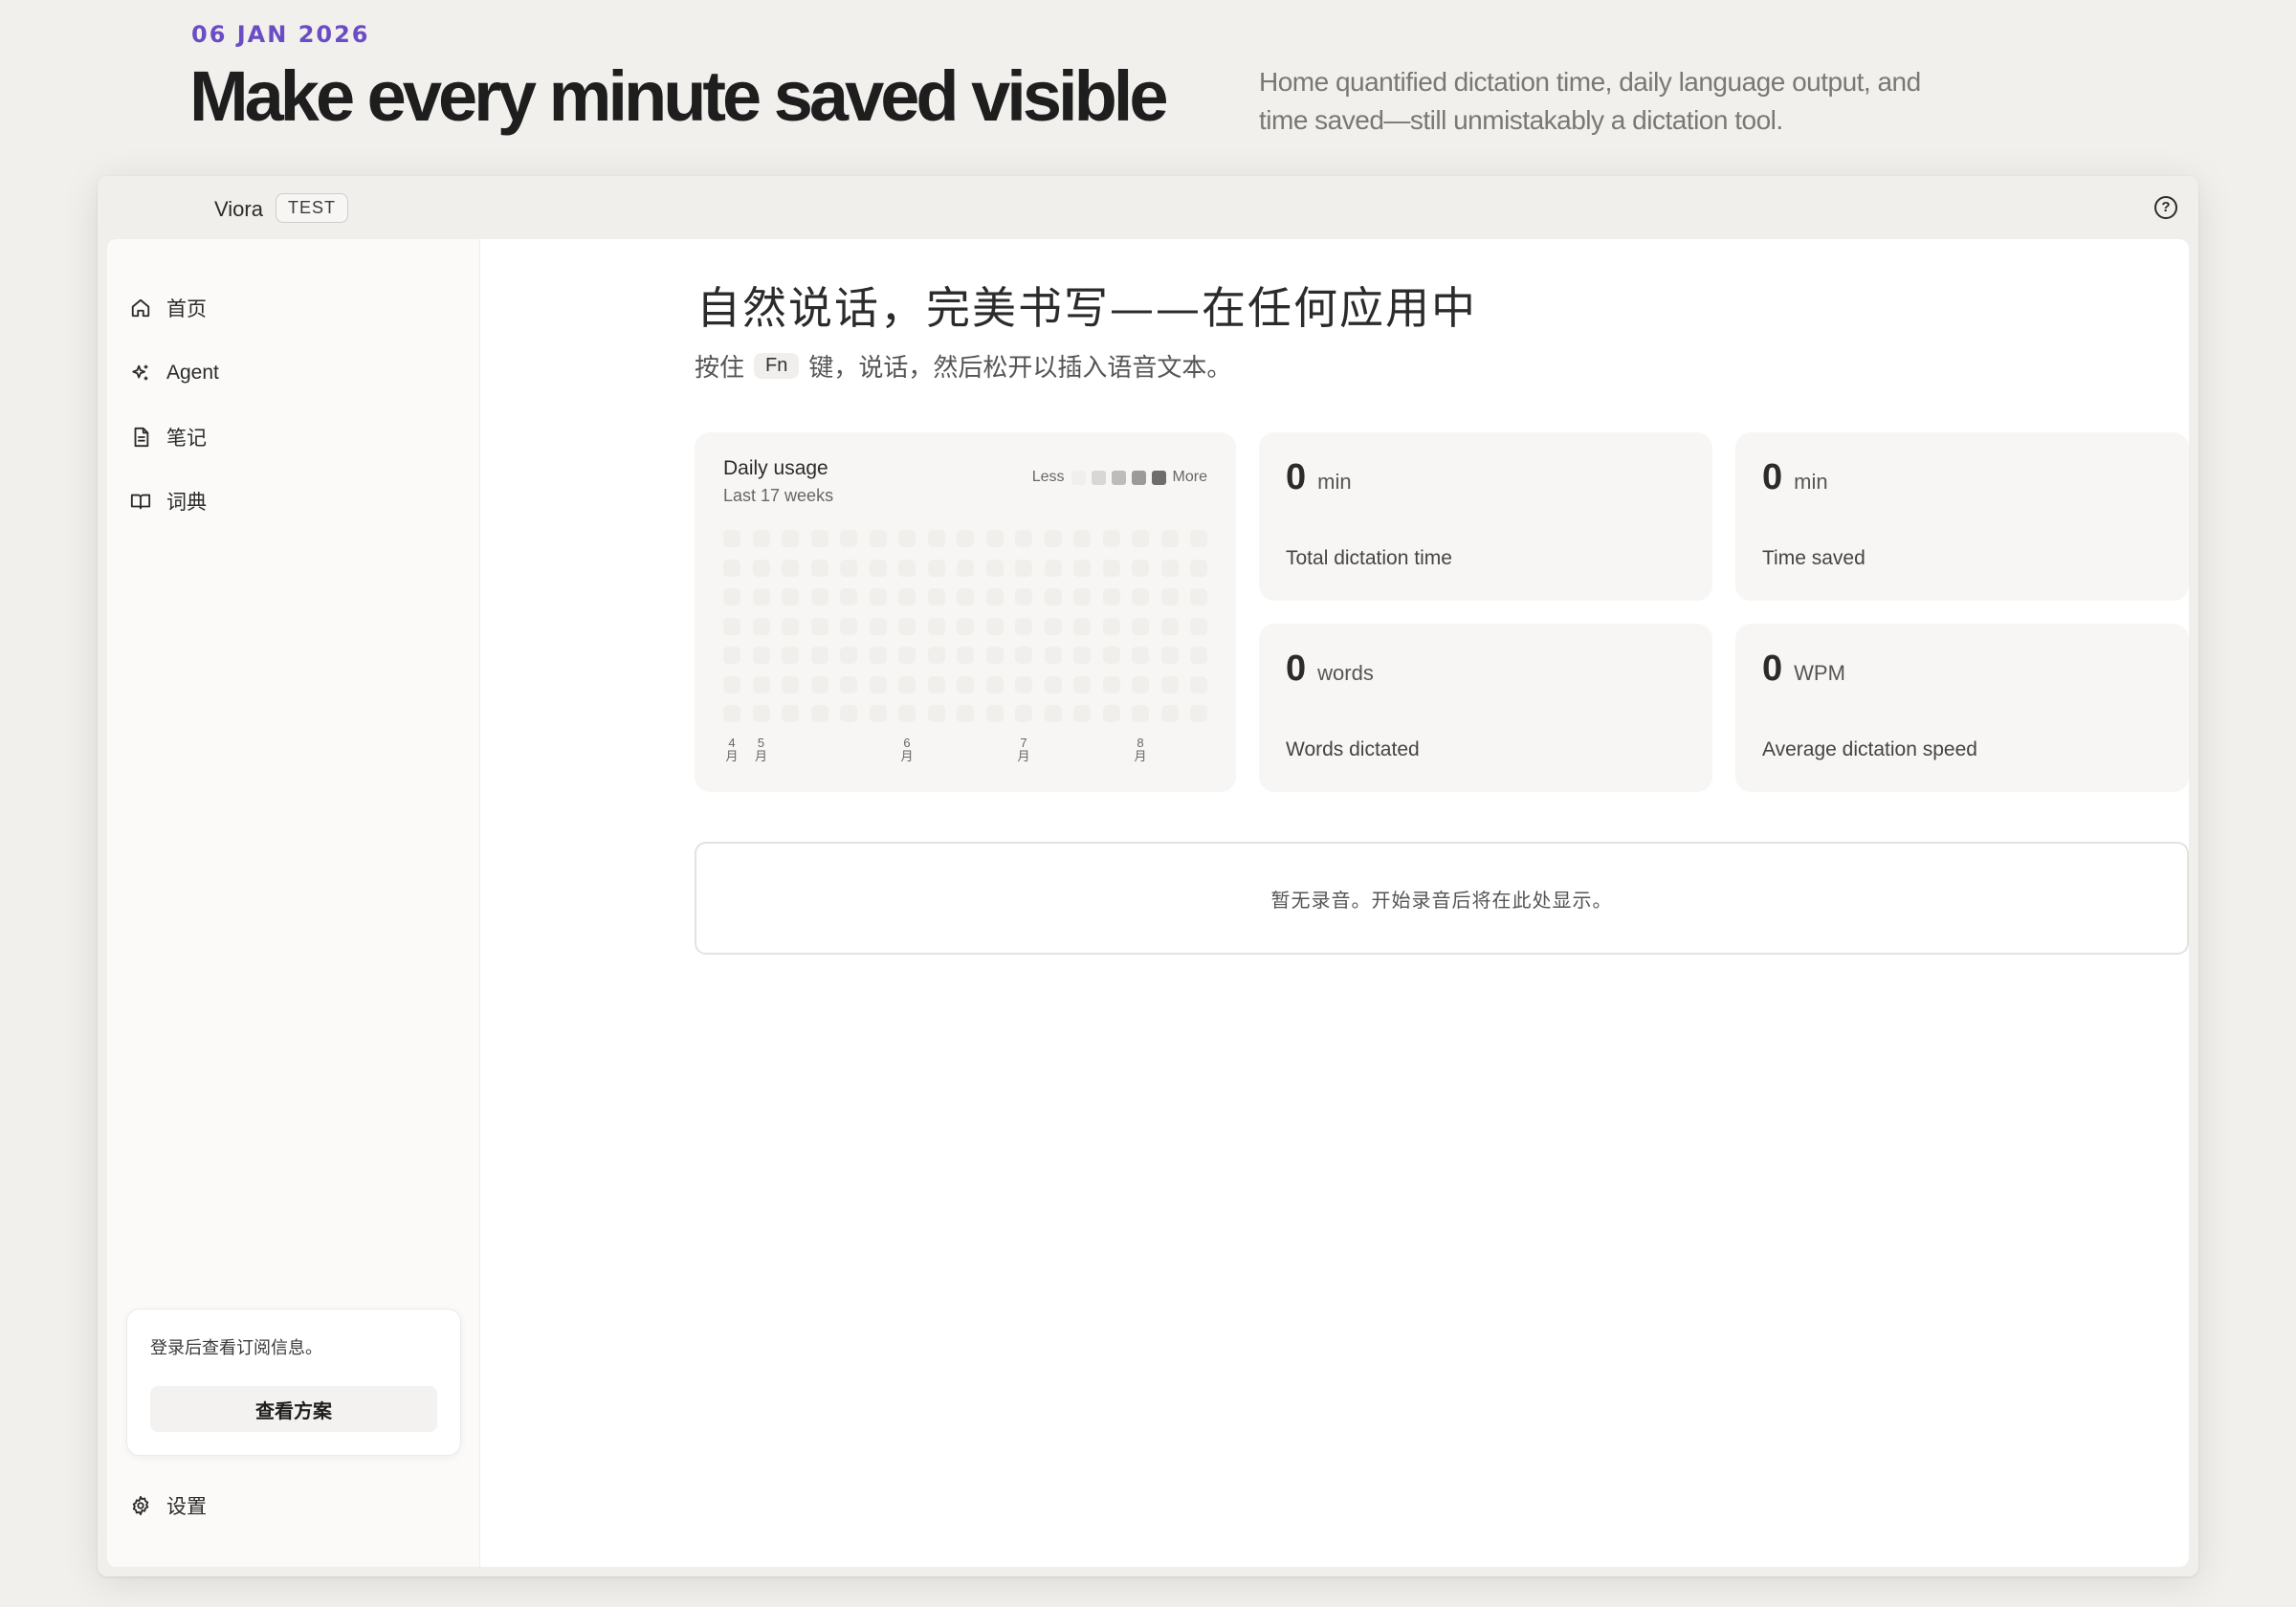 The image size is (2296, 1607). What do you see at coordinates (293, 1409) in the screenshot?
I see `view-plans-button: 查看方案` at bounding box center [293, 1409].